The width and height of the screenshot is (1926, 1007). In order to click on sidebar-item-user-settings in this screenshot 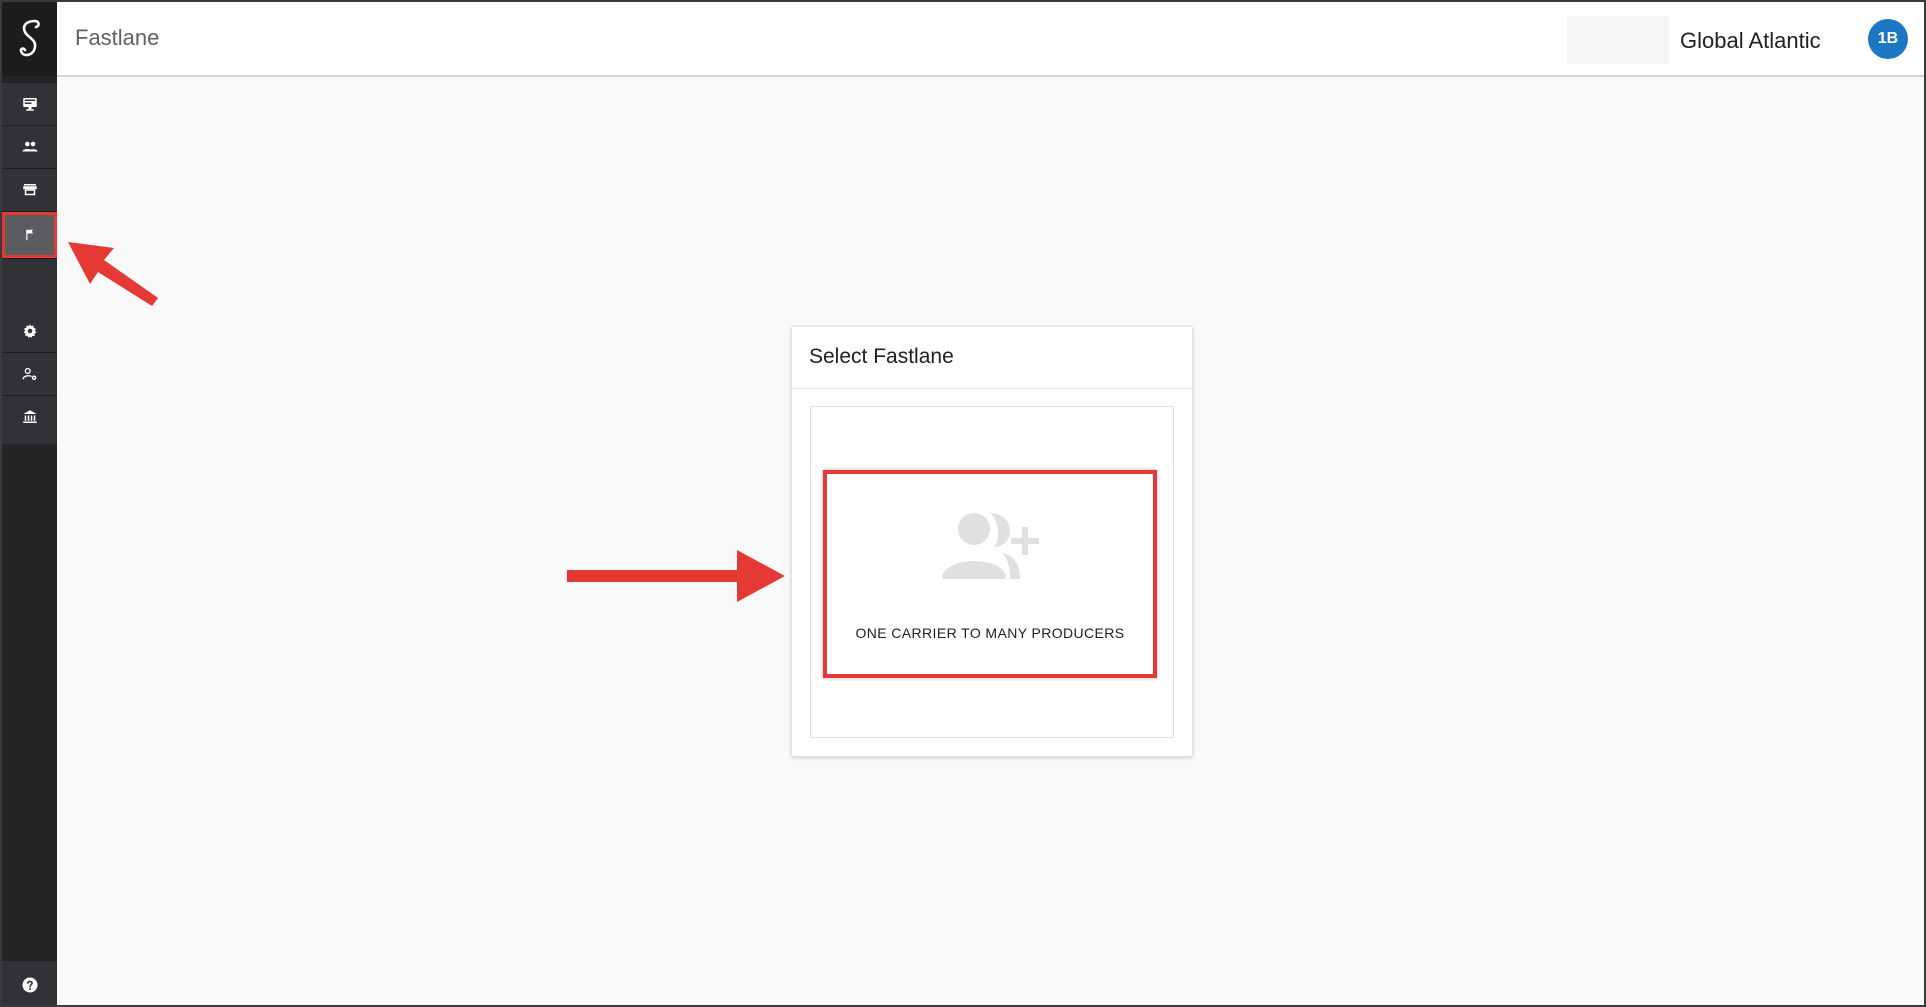, I will do `click(29, 374)`.